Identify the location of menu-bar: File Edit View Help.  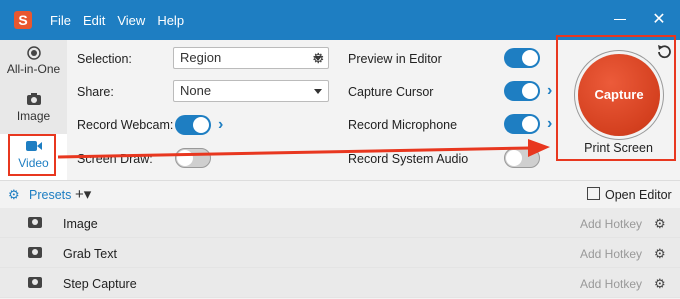
(117, 20).